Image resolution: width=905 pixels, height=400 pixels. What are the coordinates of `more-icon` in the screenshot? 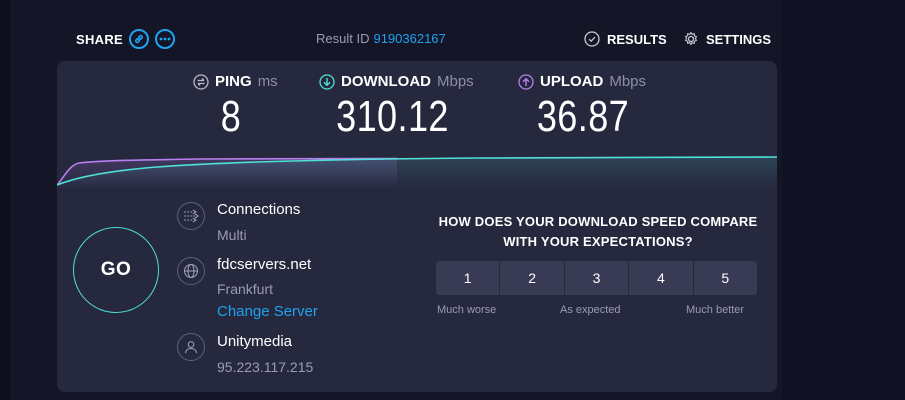 It's located at (165, 39).